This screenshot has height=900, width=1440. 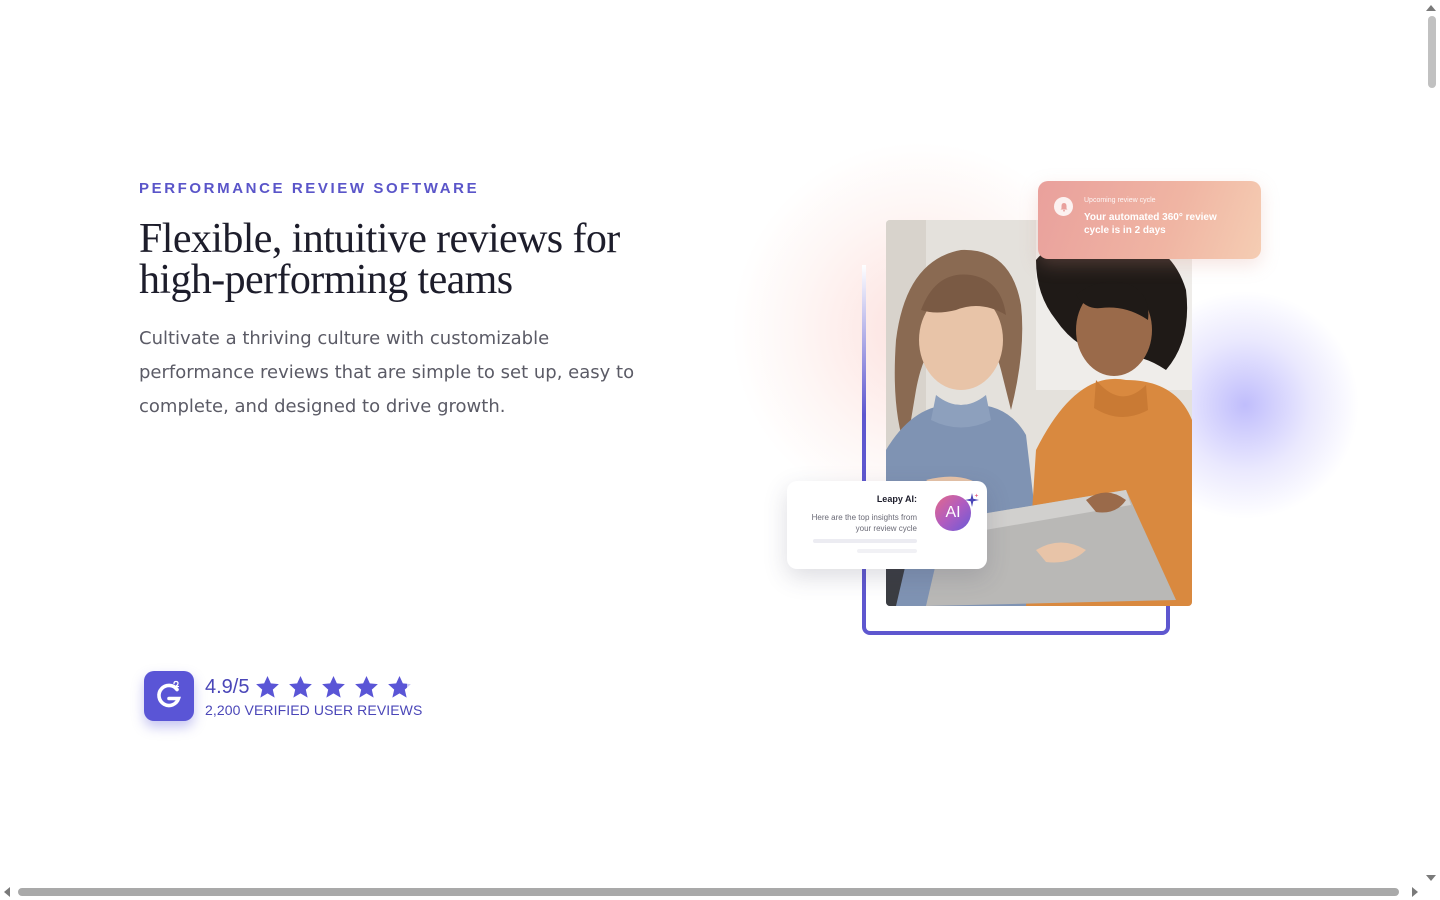 What do you see at coordinates (169, 696) in the screenshot?
I see `g2-logo-icon` at bounding box center [169, 696].